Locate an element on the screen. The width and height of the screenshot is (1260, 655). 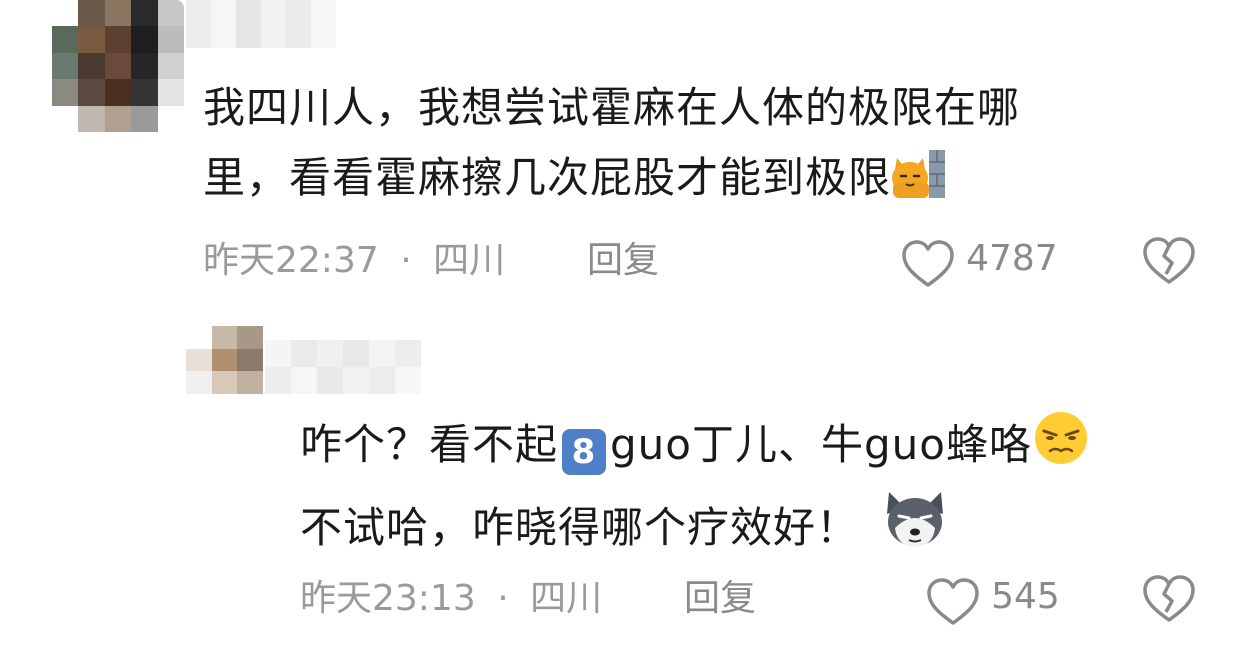
comment-time: 昨天23:13 is located at coordinates (388, 598).